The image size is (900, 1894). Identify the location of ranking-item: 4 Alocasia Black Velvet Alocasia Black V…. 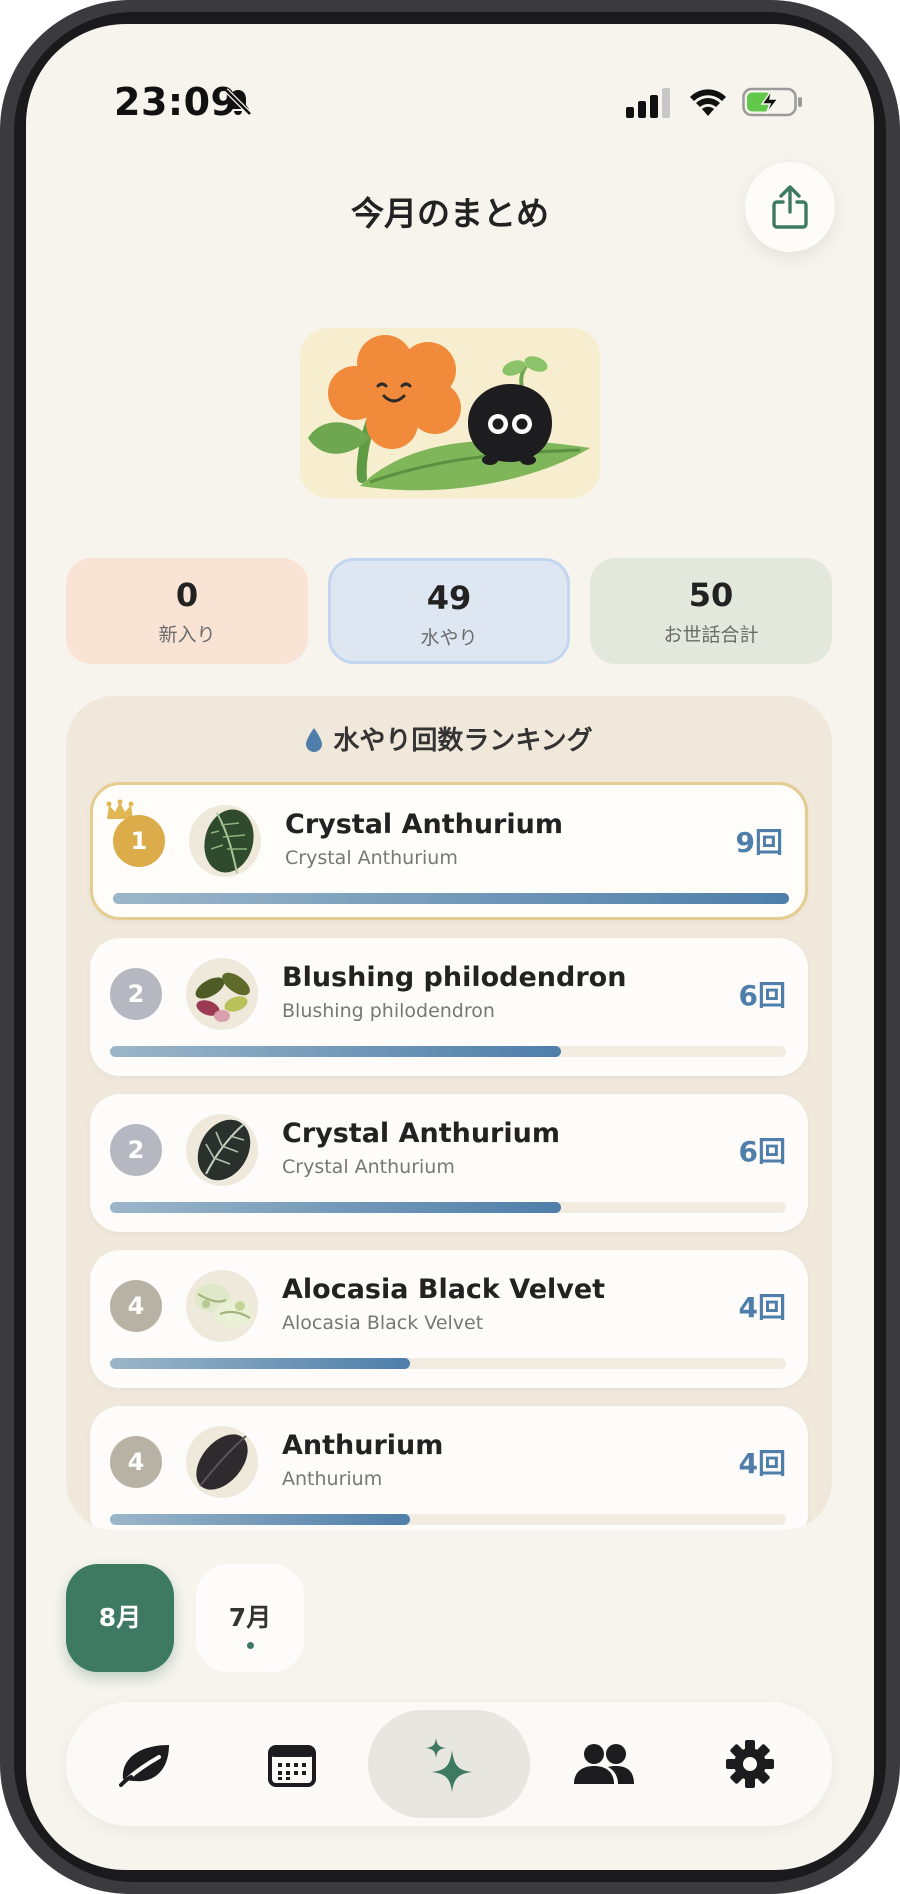
(449, 1319).